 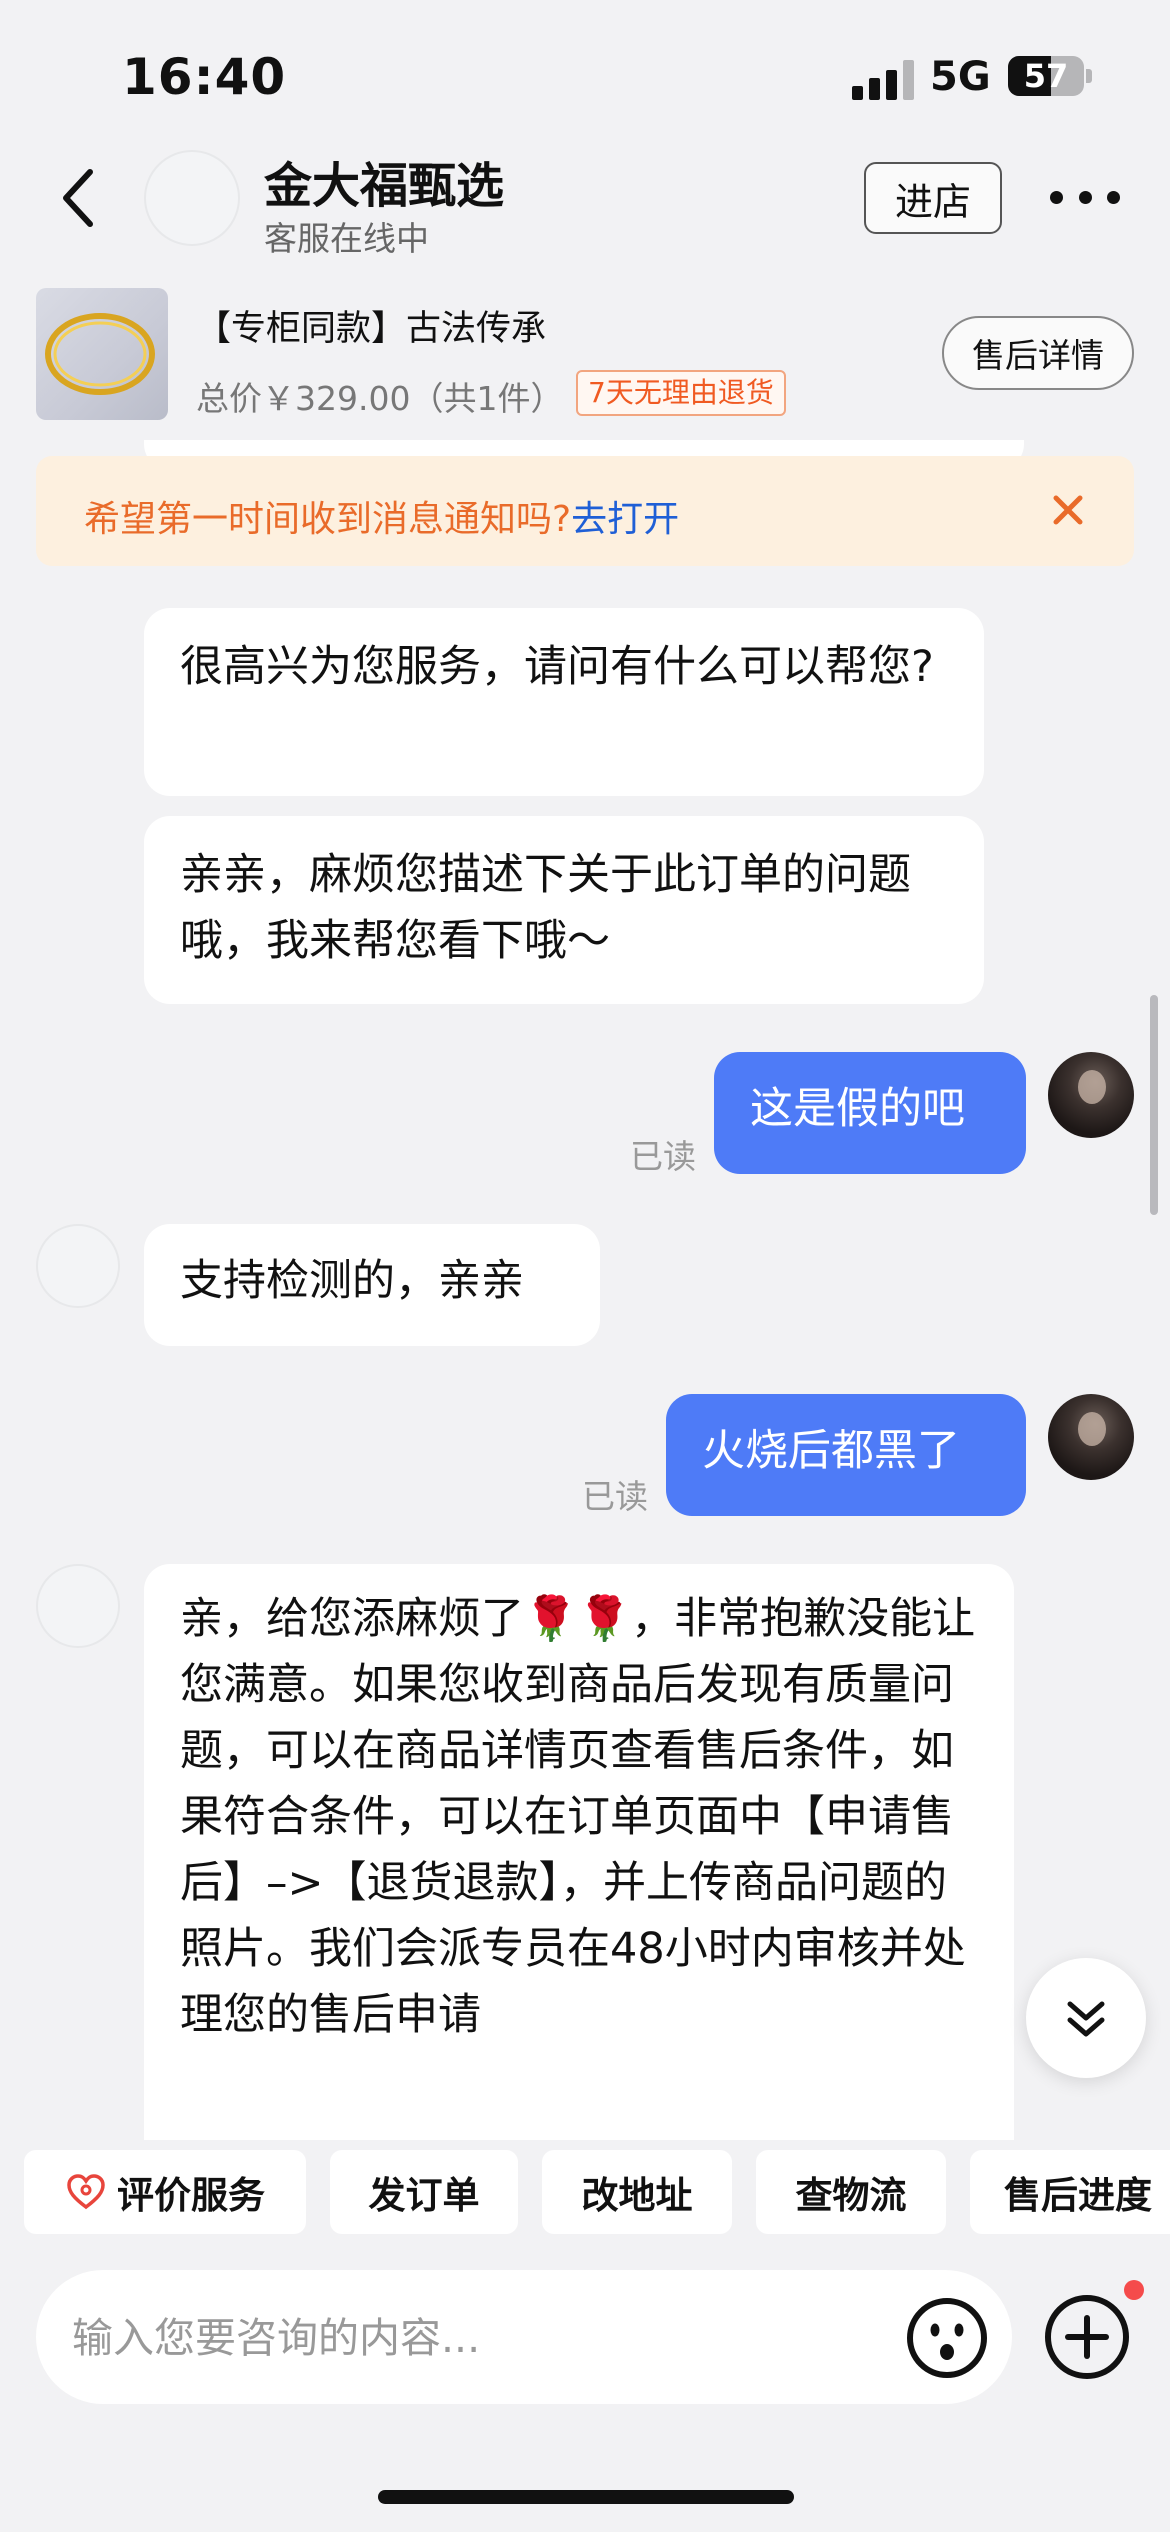 What do you see at coordinates (1038, 353) in the screenshot?
I see `after-sale-details-button: 售后详情` at bounding box center [1038, 353].